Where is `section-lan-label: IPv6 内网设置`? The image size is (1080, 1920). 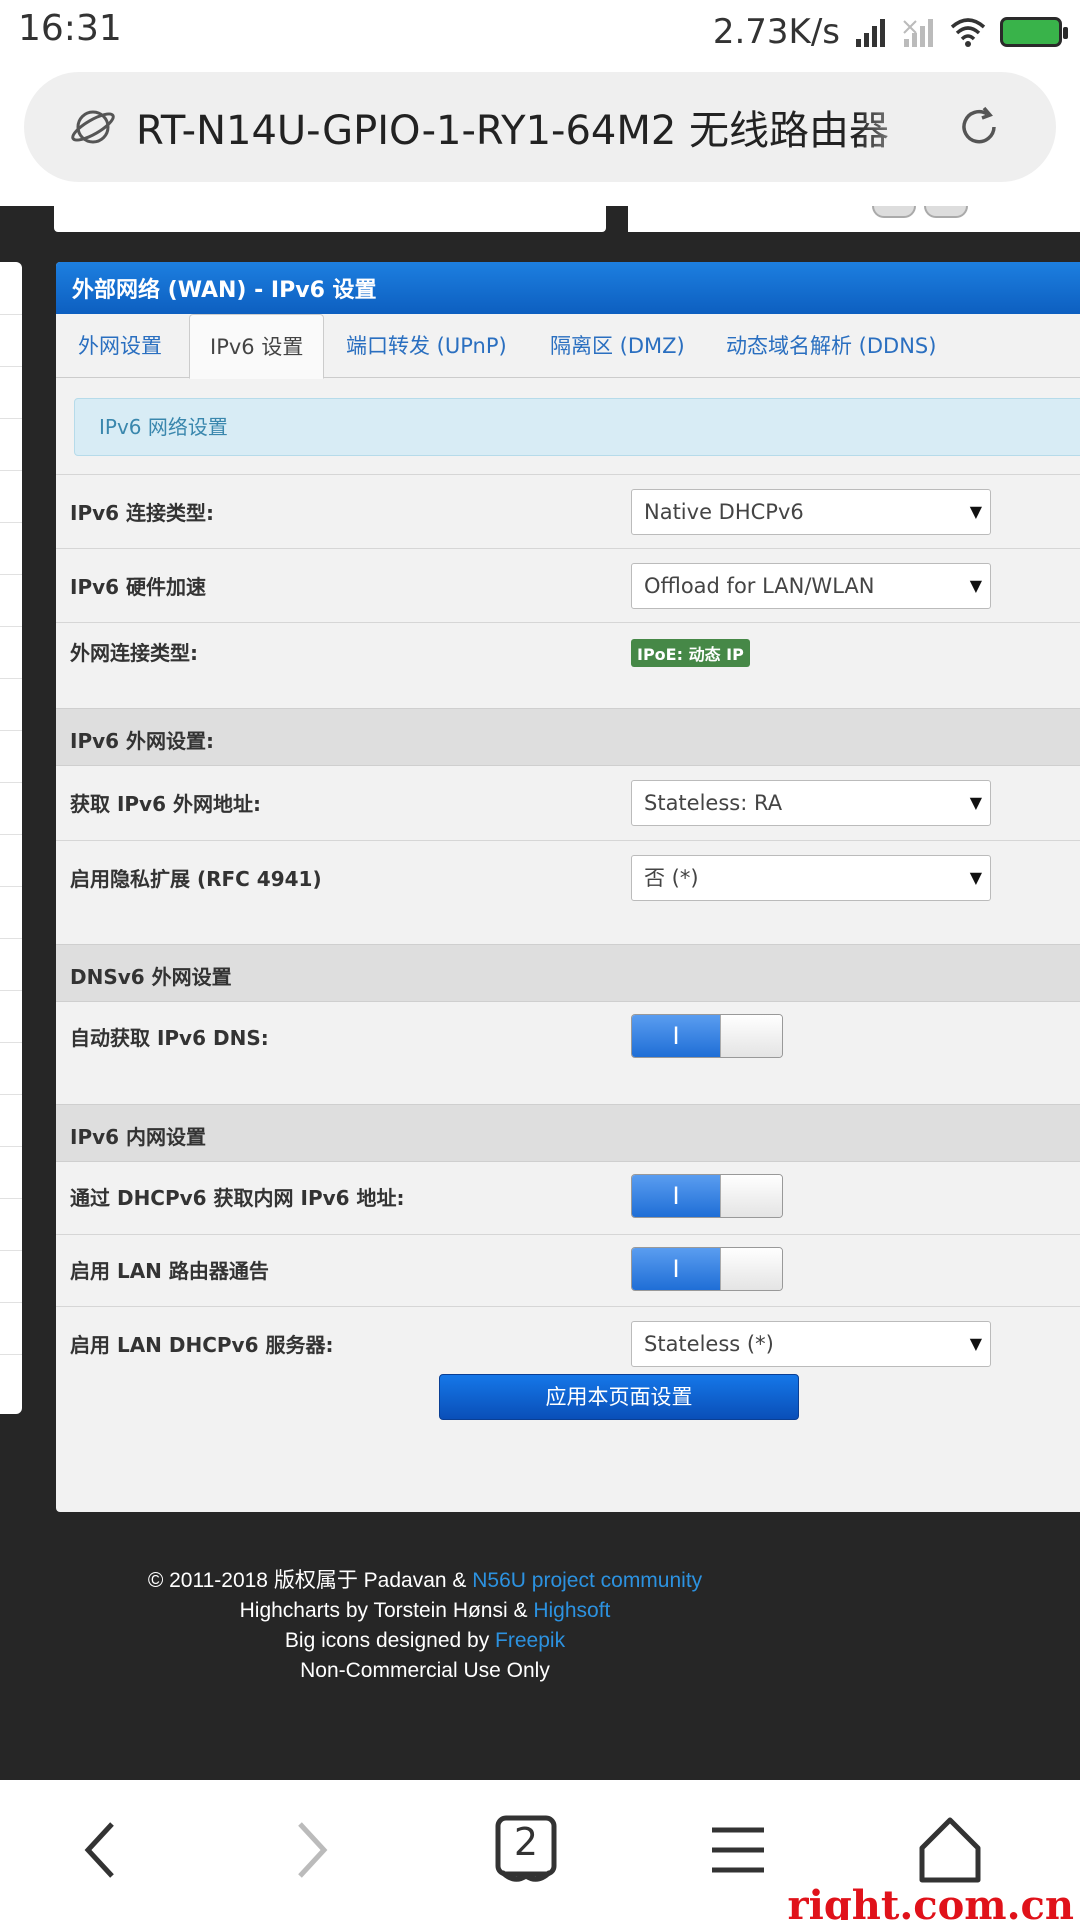 section-lan-label: IPv6 内网设置 is located at coordinates (138, 1137).